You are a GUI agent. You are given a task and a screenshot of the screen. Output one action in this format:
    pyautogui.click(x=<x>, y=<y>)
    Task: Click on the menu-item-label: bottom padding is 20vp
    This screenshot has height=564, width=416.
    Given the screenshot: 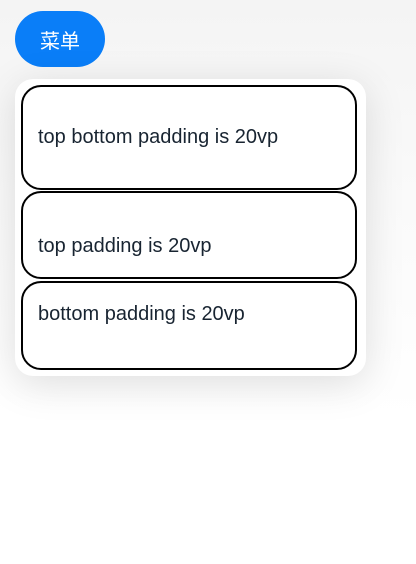 What is the action you would take?
    pyautogui.click(x=141, y=314)
    